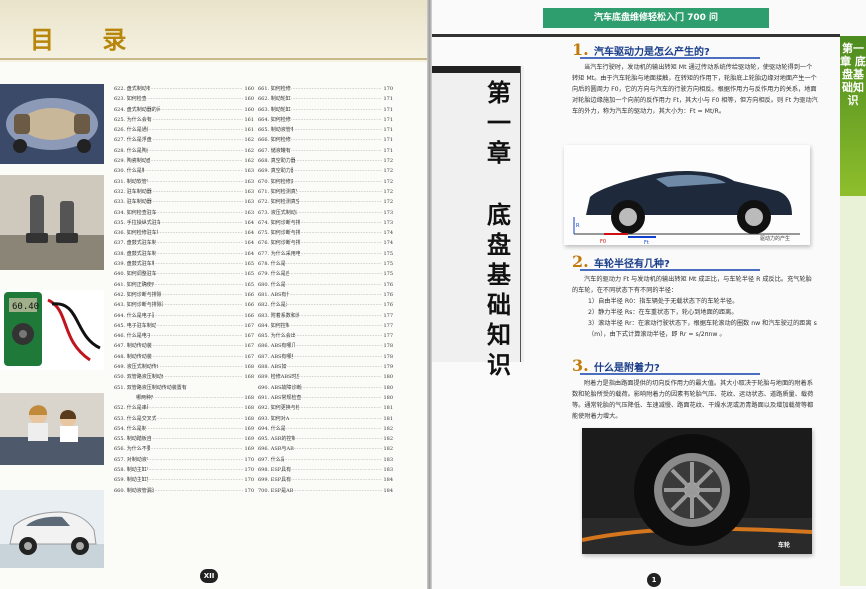 The height and width of the screenshot is (589, 866). Describe the element at coordinates (278, 408) in the screenshot. I see `toc-entry-title: 692. 如何更换与检查ABS控制器？` at that location.